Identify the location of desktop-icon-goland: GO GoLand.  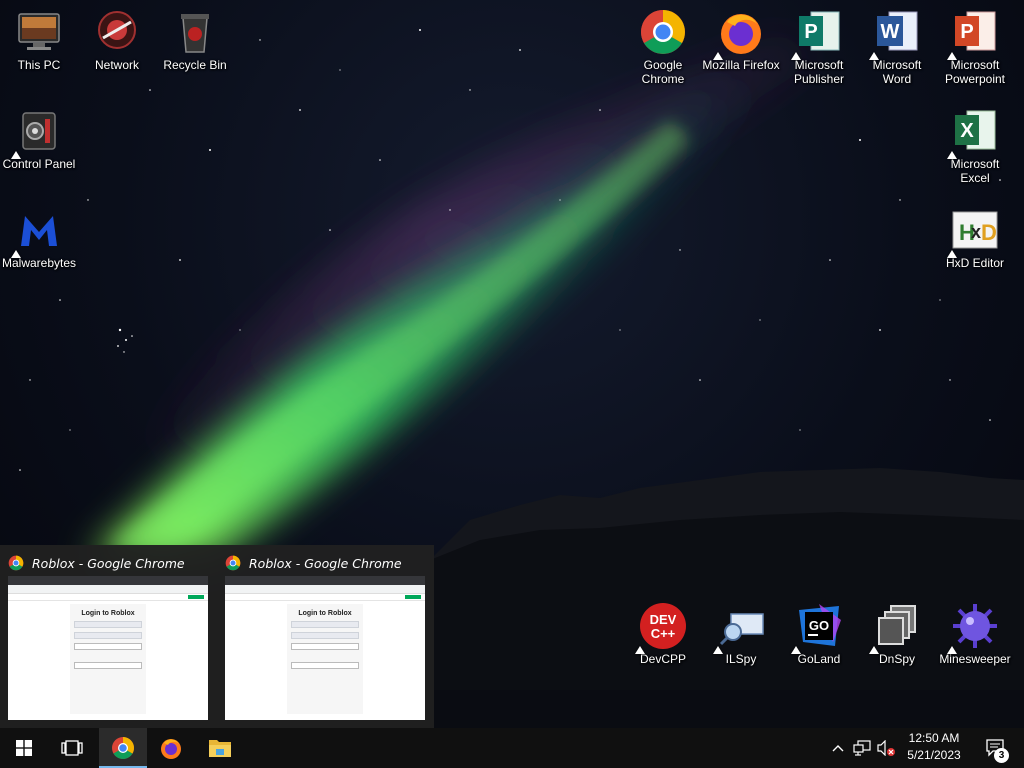
(819, 634).